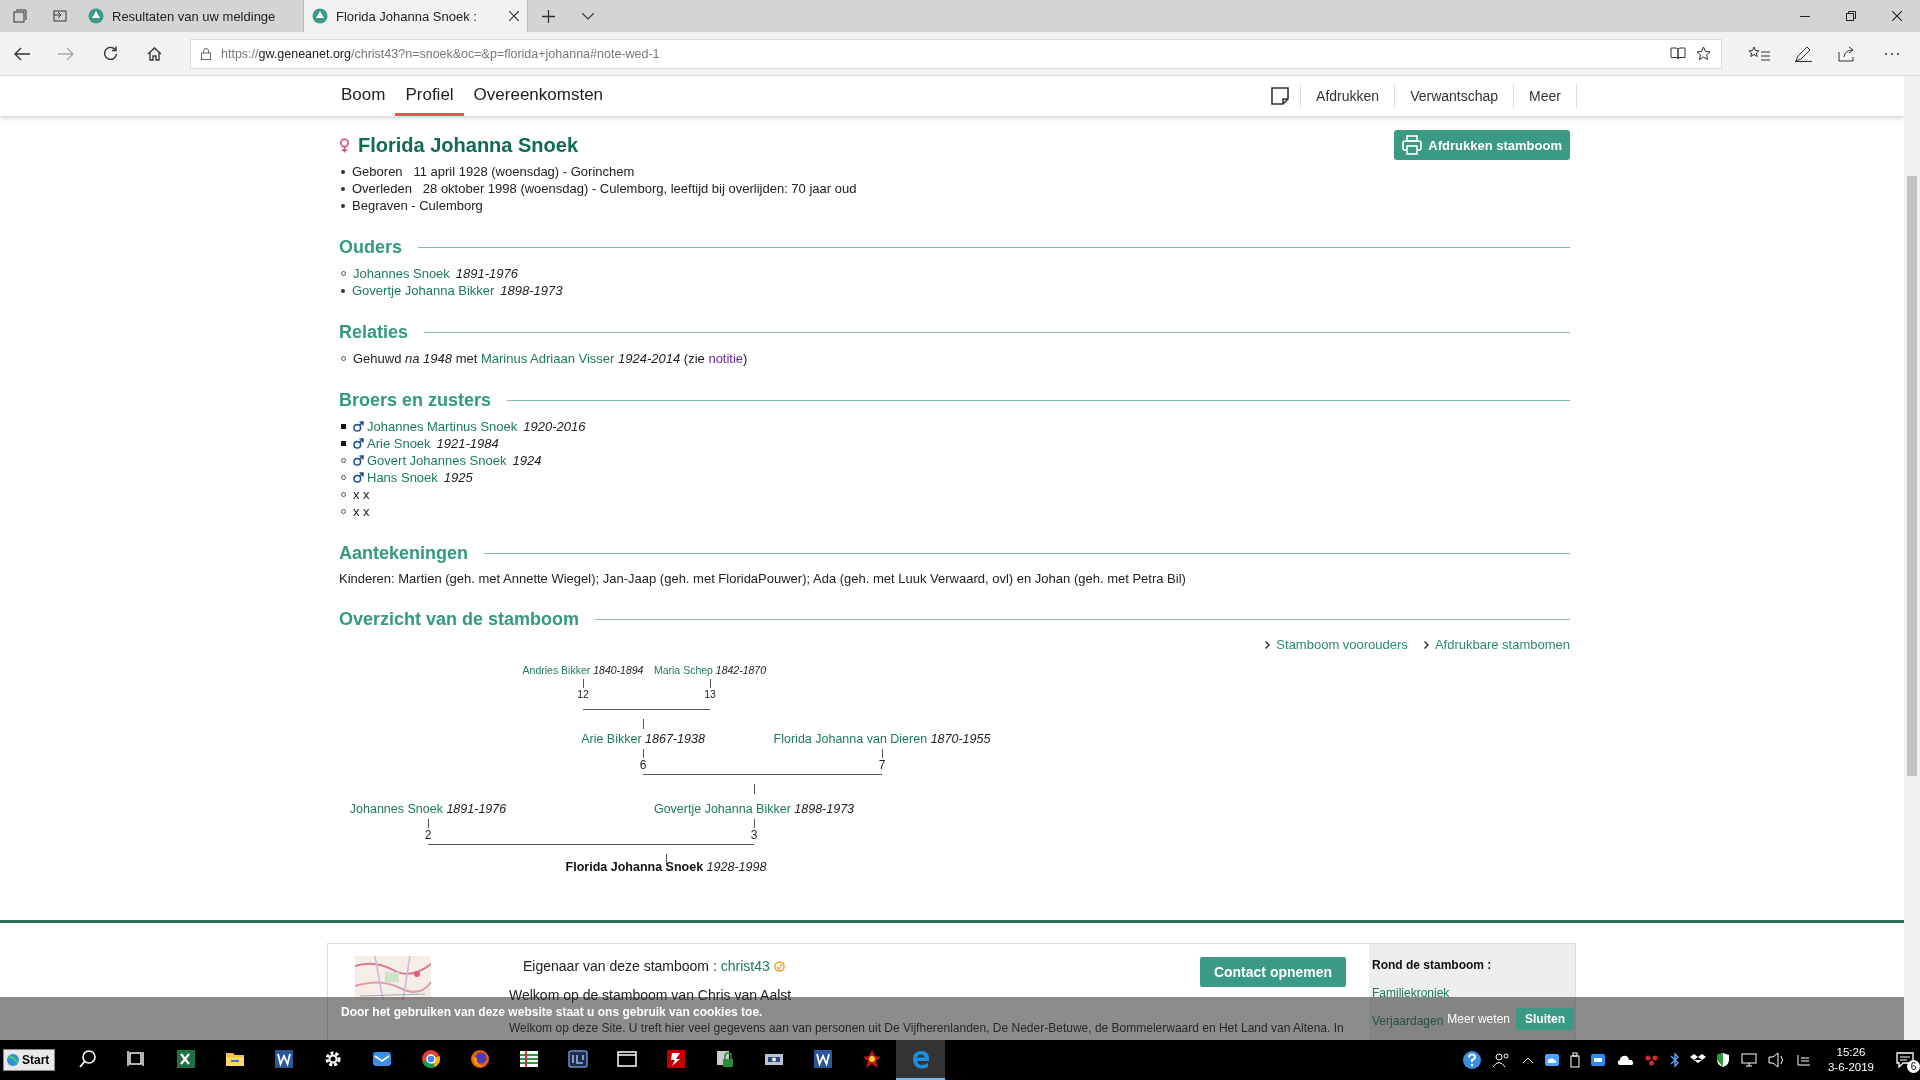 Image resolution: width=1920 pixels, height=1080 pixels. What do you see at coordinates (745, 966) in the screenshot?
I see `owner-link: christ43` at bounding box center [745, 966].